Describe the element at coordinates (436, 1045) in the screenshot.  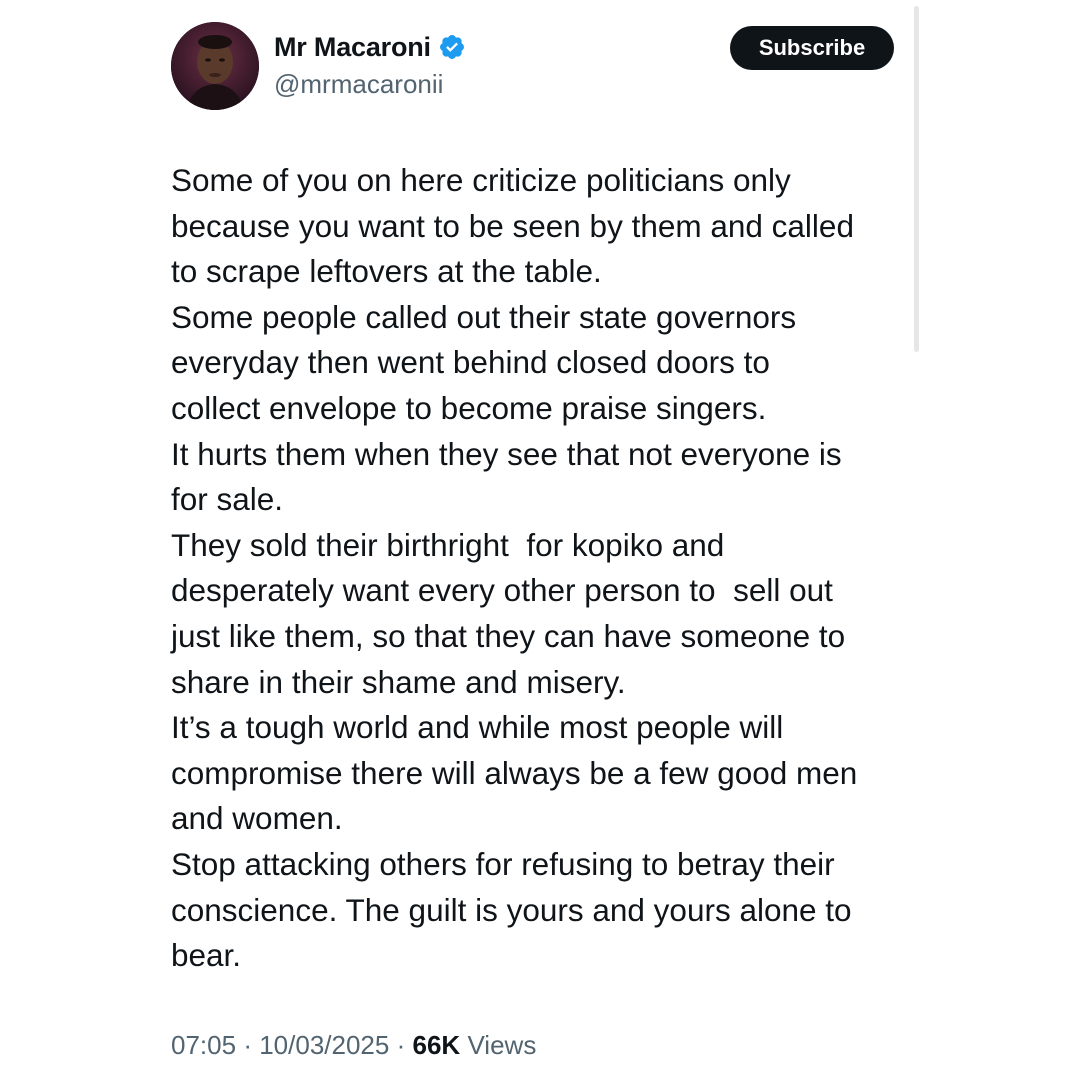
I see `views-count: 66K` at that location.